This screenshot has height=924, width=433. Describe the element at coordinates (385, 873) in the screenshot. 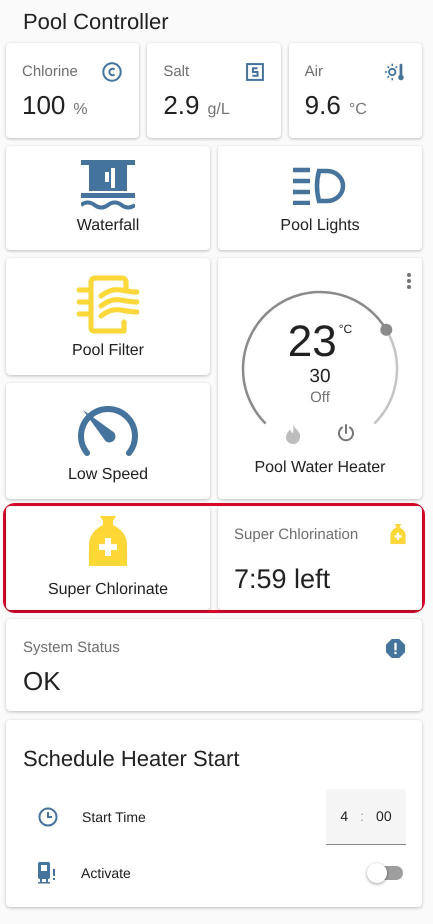

I see `toggle-switch` at that location.